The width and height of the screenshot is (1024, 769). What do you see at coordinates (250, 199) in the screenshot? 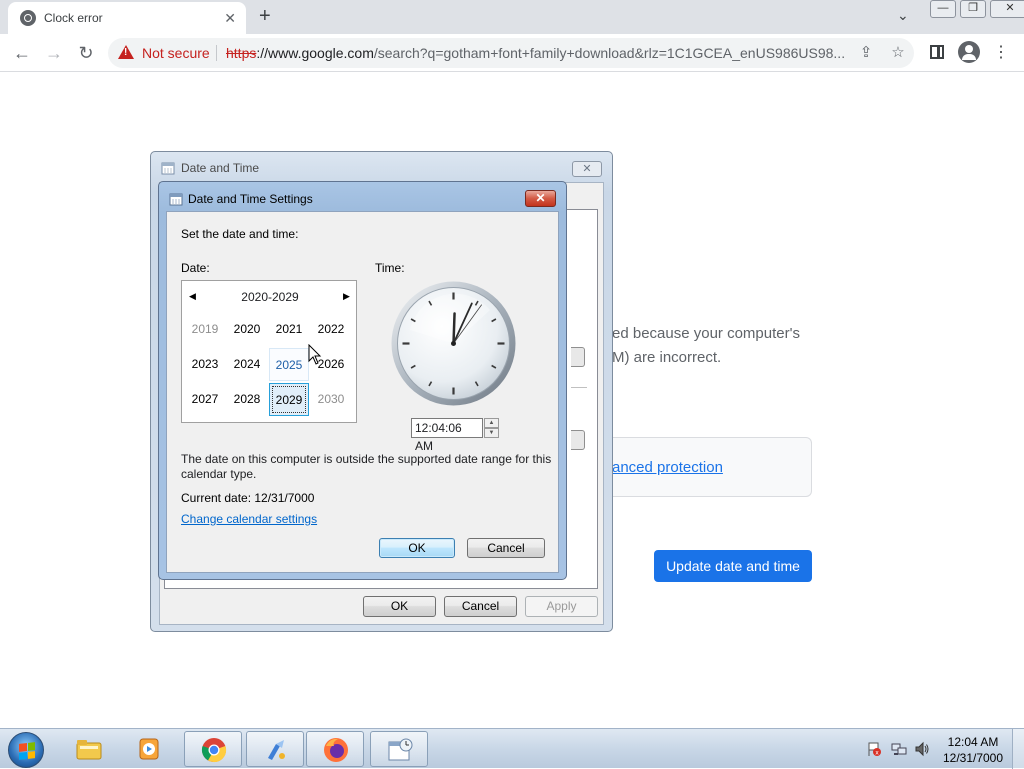
I see `settings-window-title: Date and Time Settings` at bounding box center [250, 199].